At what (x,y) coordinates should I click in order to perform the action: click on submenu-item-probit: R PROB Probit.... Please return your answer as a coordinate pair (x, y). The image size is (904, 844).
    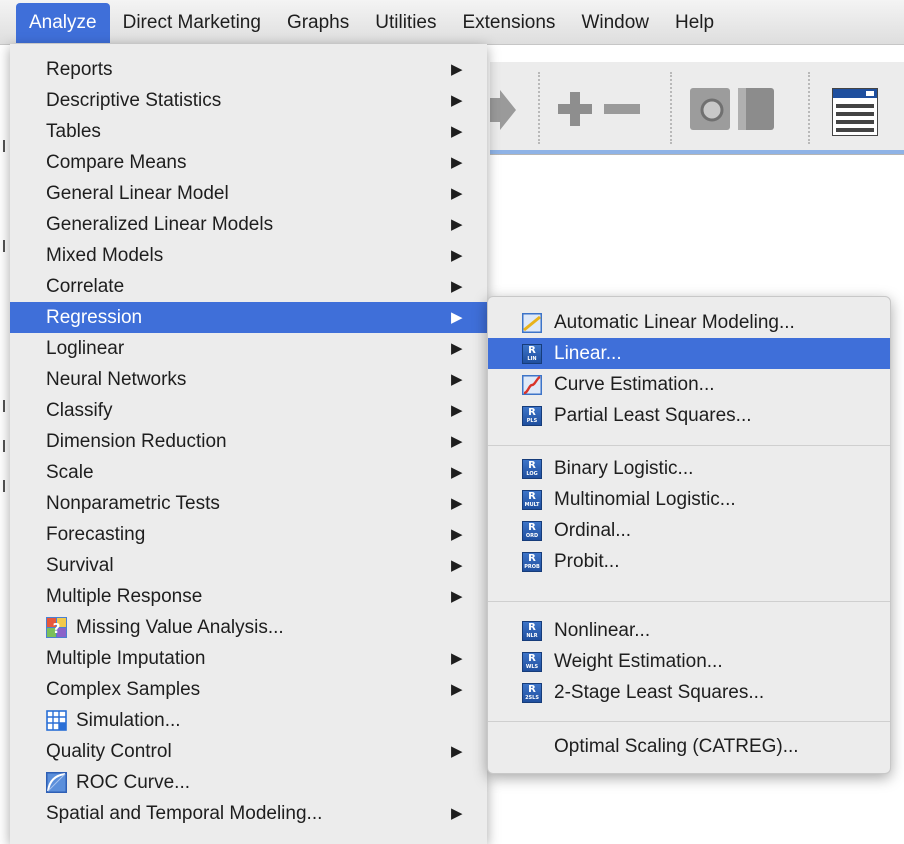
    Looking at the image, I should click on (689, 561).